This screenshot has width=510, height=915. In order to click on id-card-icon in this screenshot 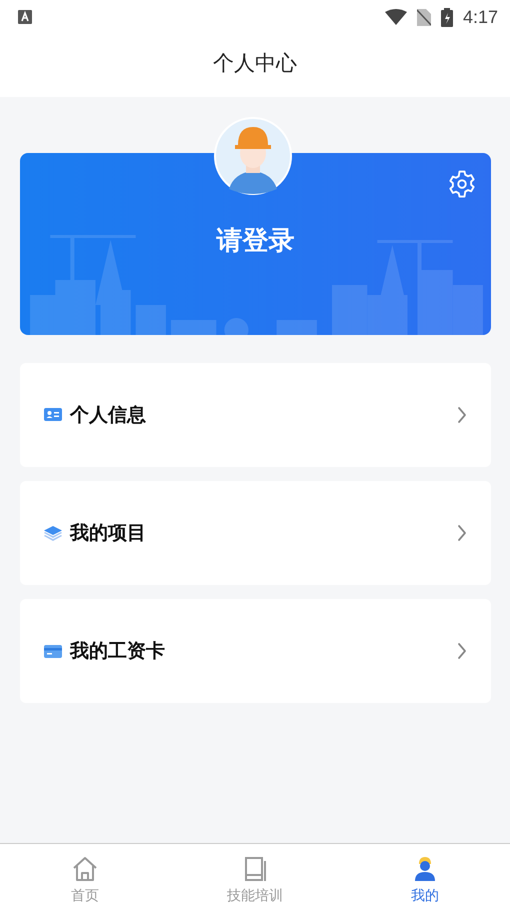, I will do `click(53, 415)`.